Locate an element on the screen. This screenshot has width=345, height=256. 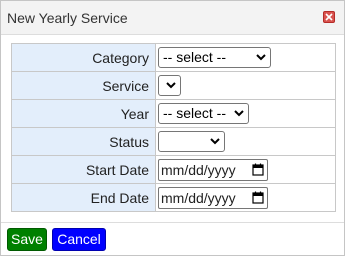
end-date-input: mm/dd/yyyy is located at coordinates (213, 197).